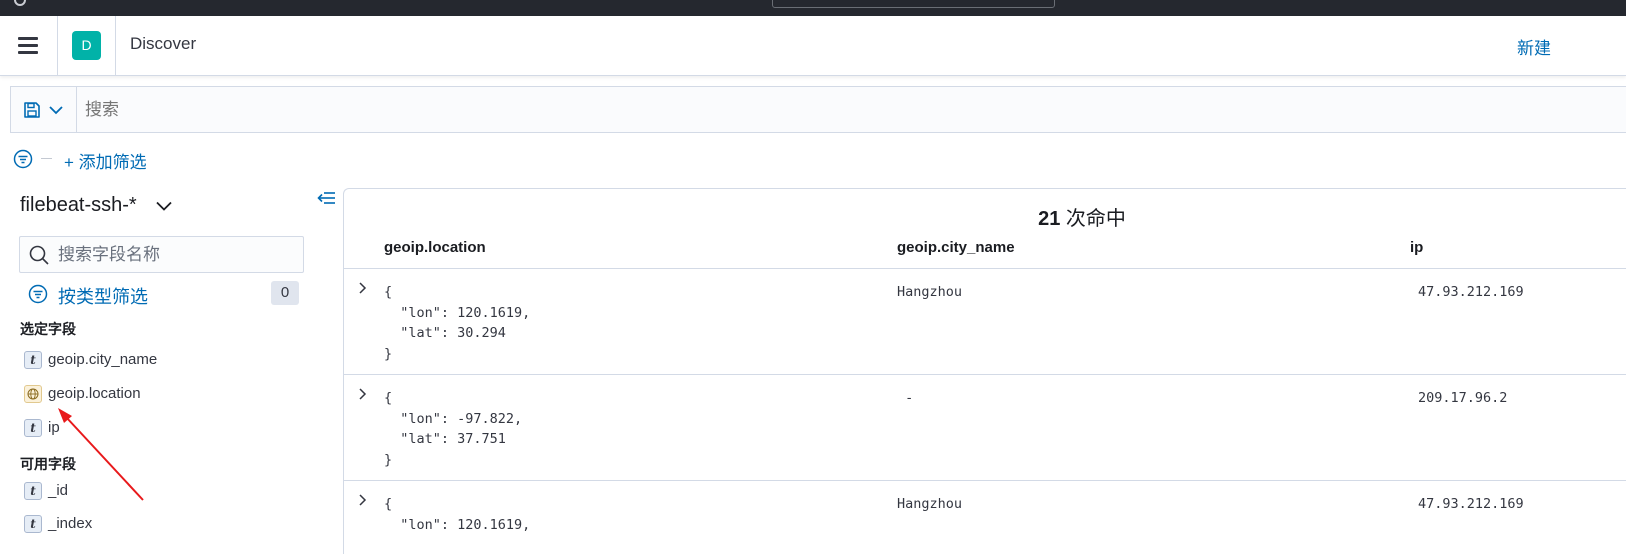 The height and width of the screenshot is (555, 1626). Describe the element at coordinates (39, 255) in the screenshot. I see `search-icon` at that location.